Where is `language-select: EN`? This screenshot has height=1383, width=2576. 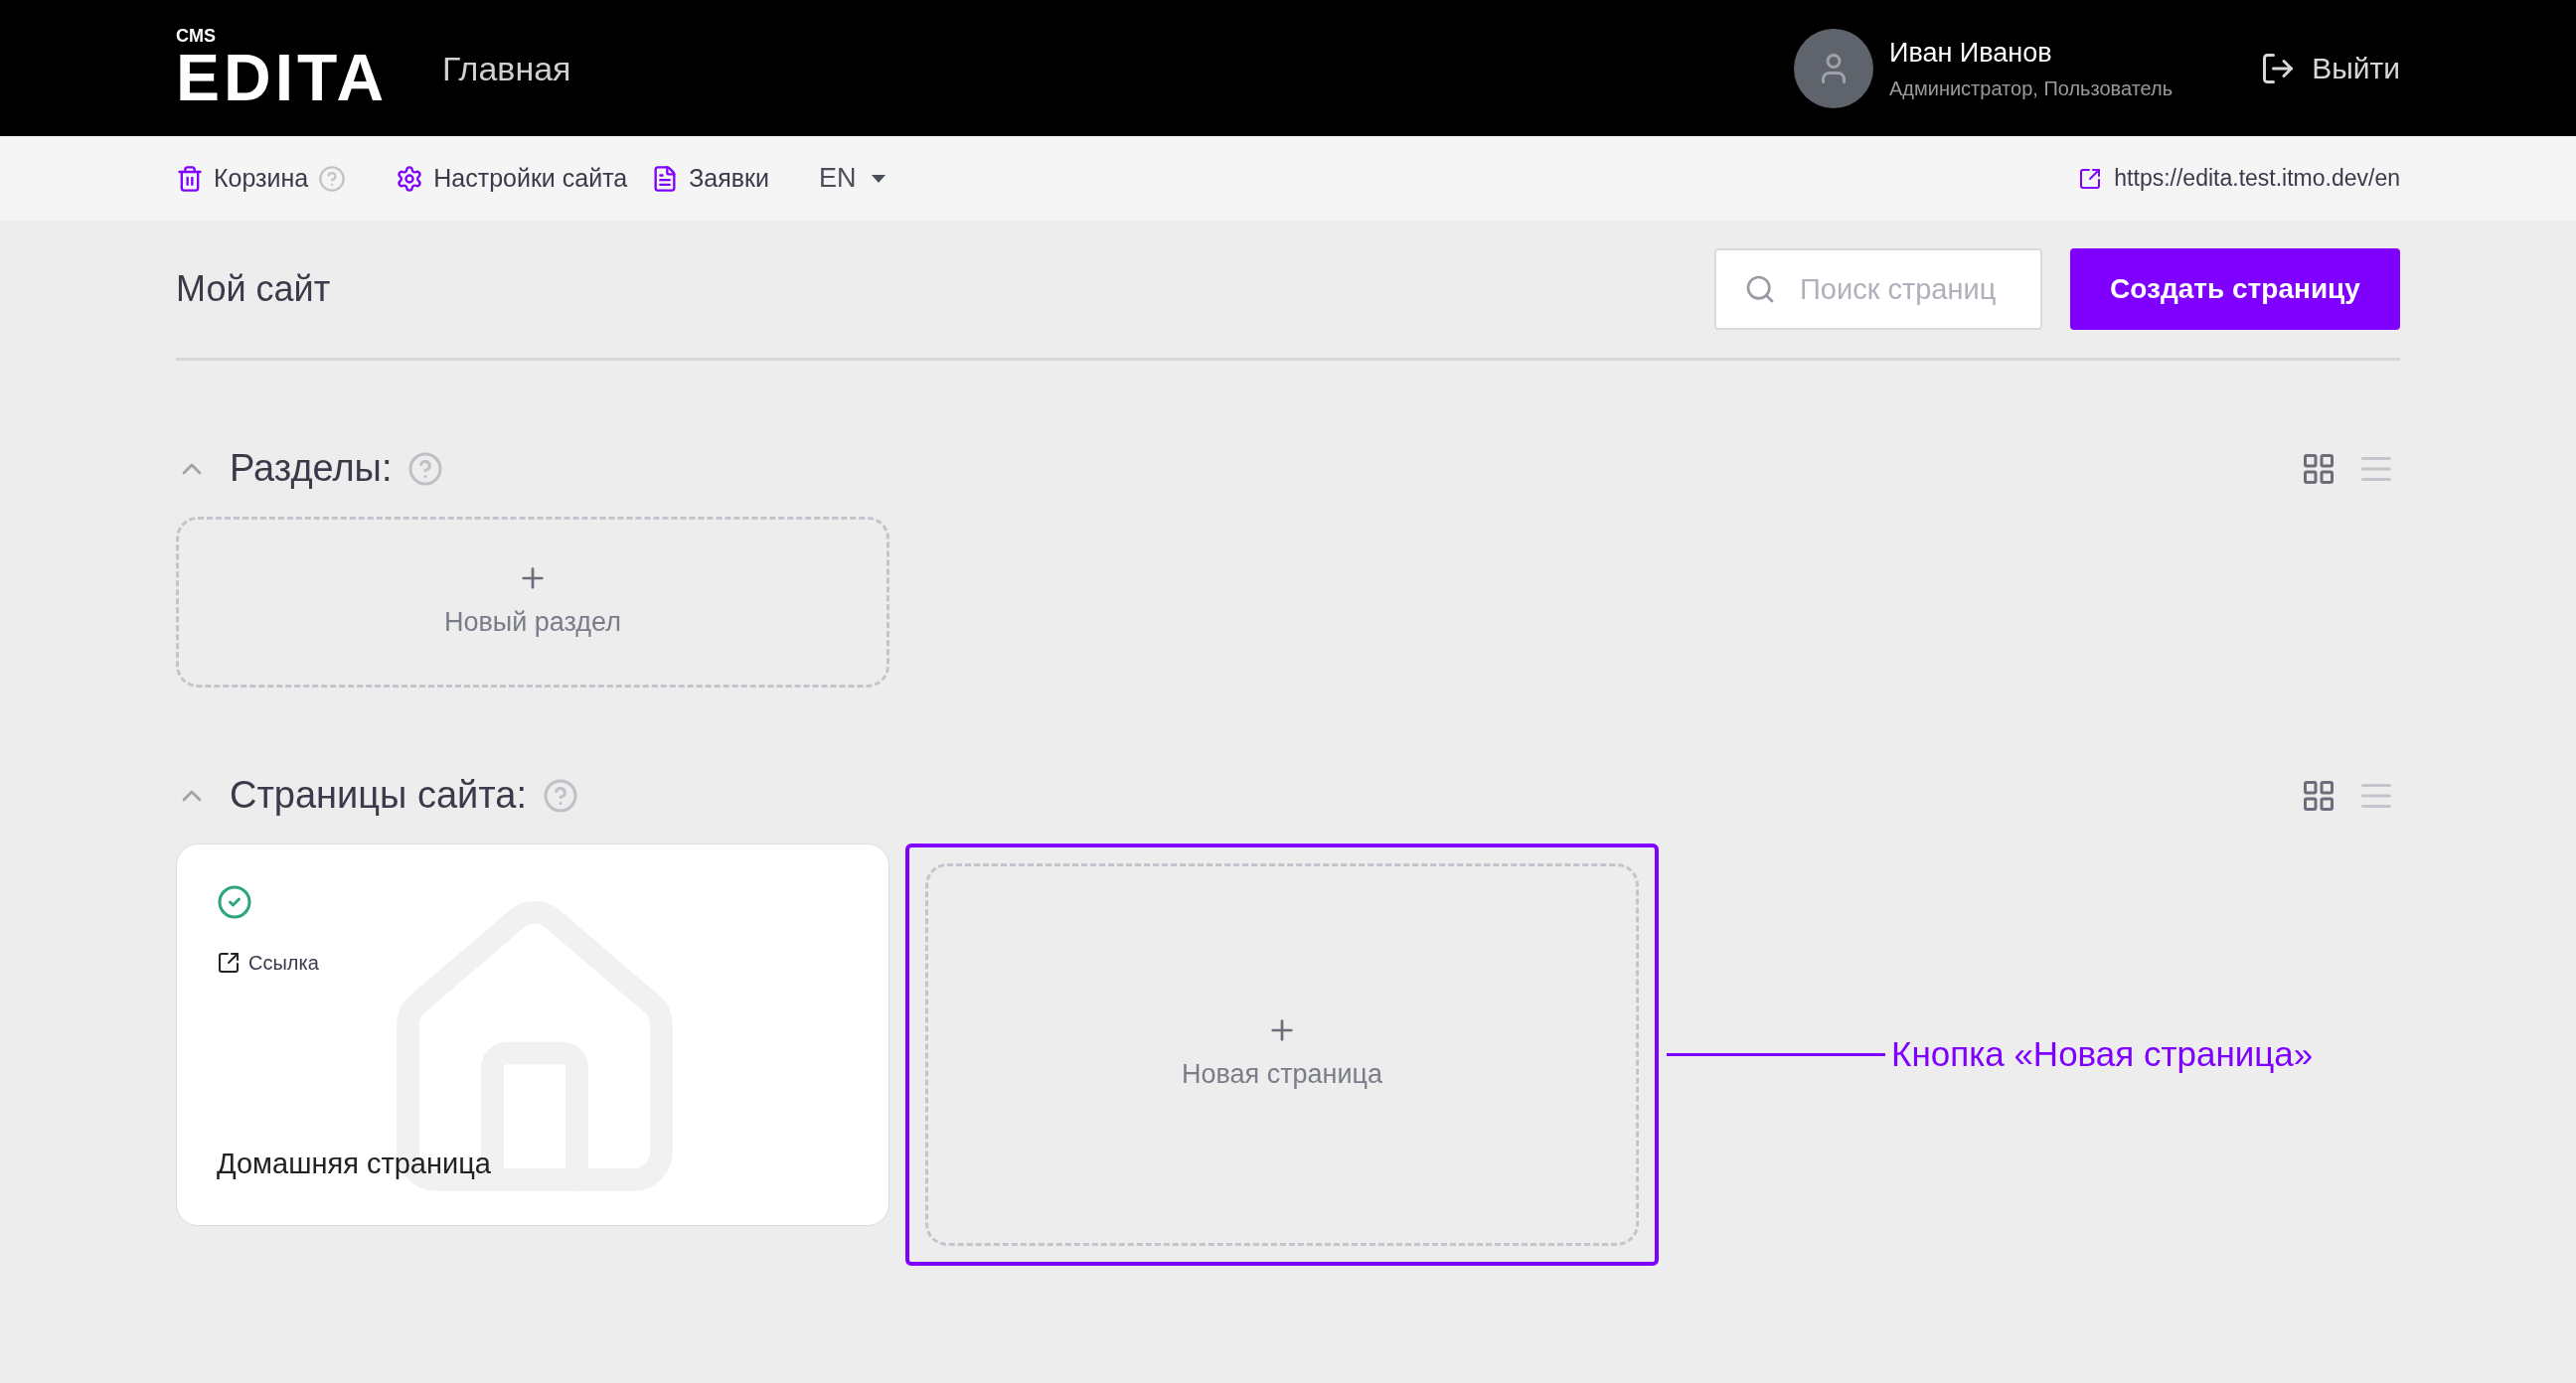 language-select: EN is located at coordinates (852, 179).